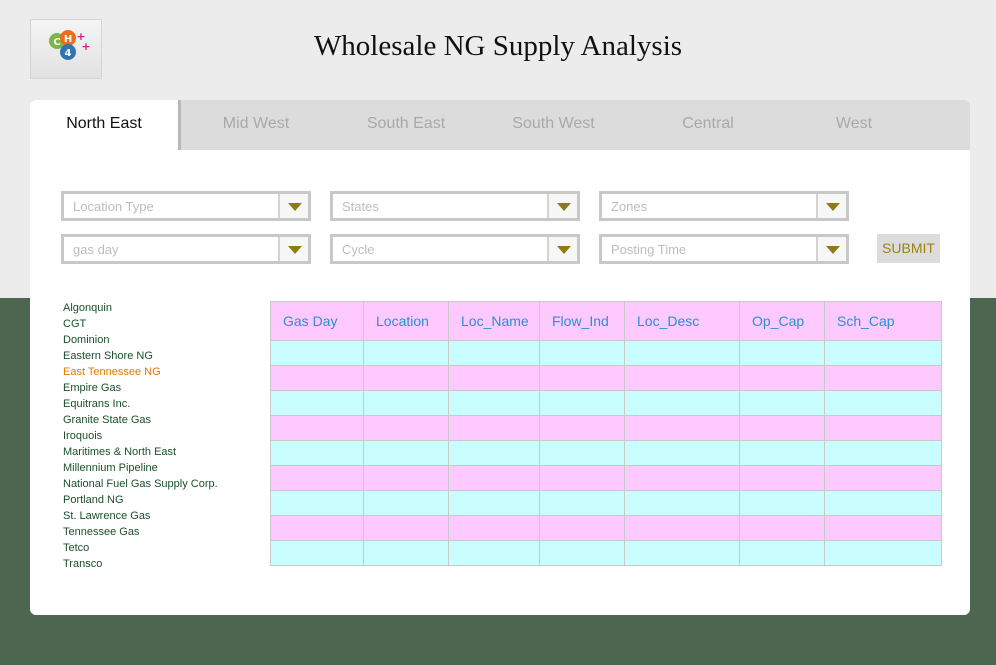  Describe the element at coordinates (140, 516) in the screenshot. I see `pipeline-item: St. Lawrence Gas` at that location.